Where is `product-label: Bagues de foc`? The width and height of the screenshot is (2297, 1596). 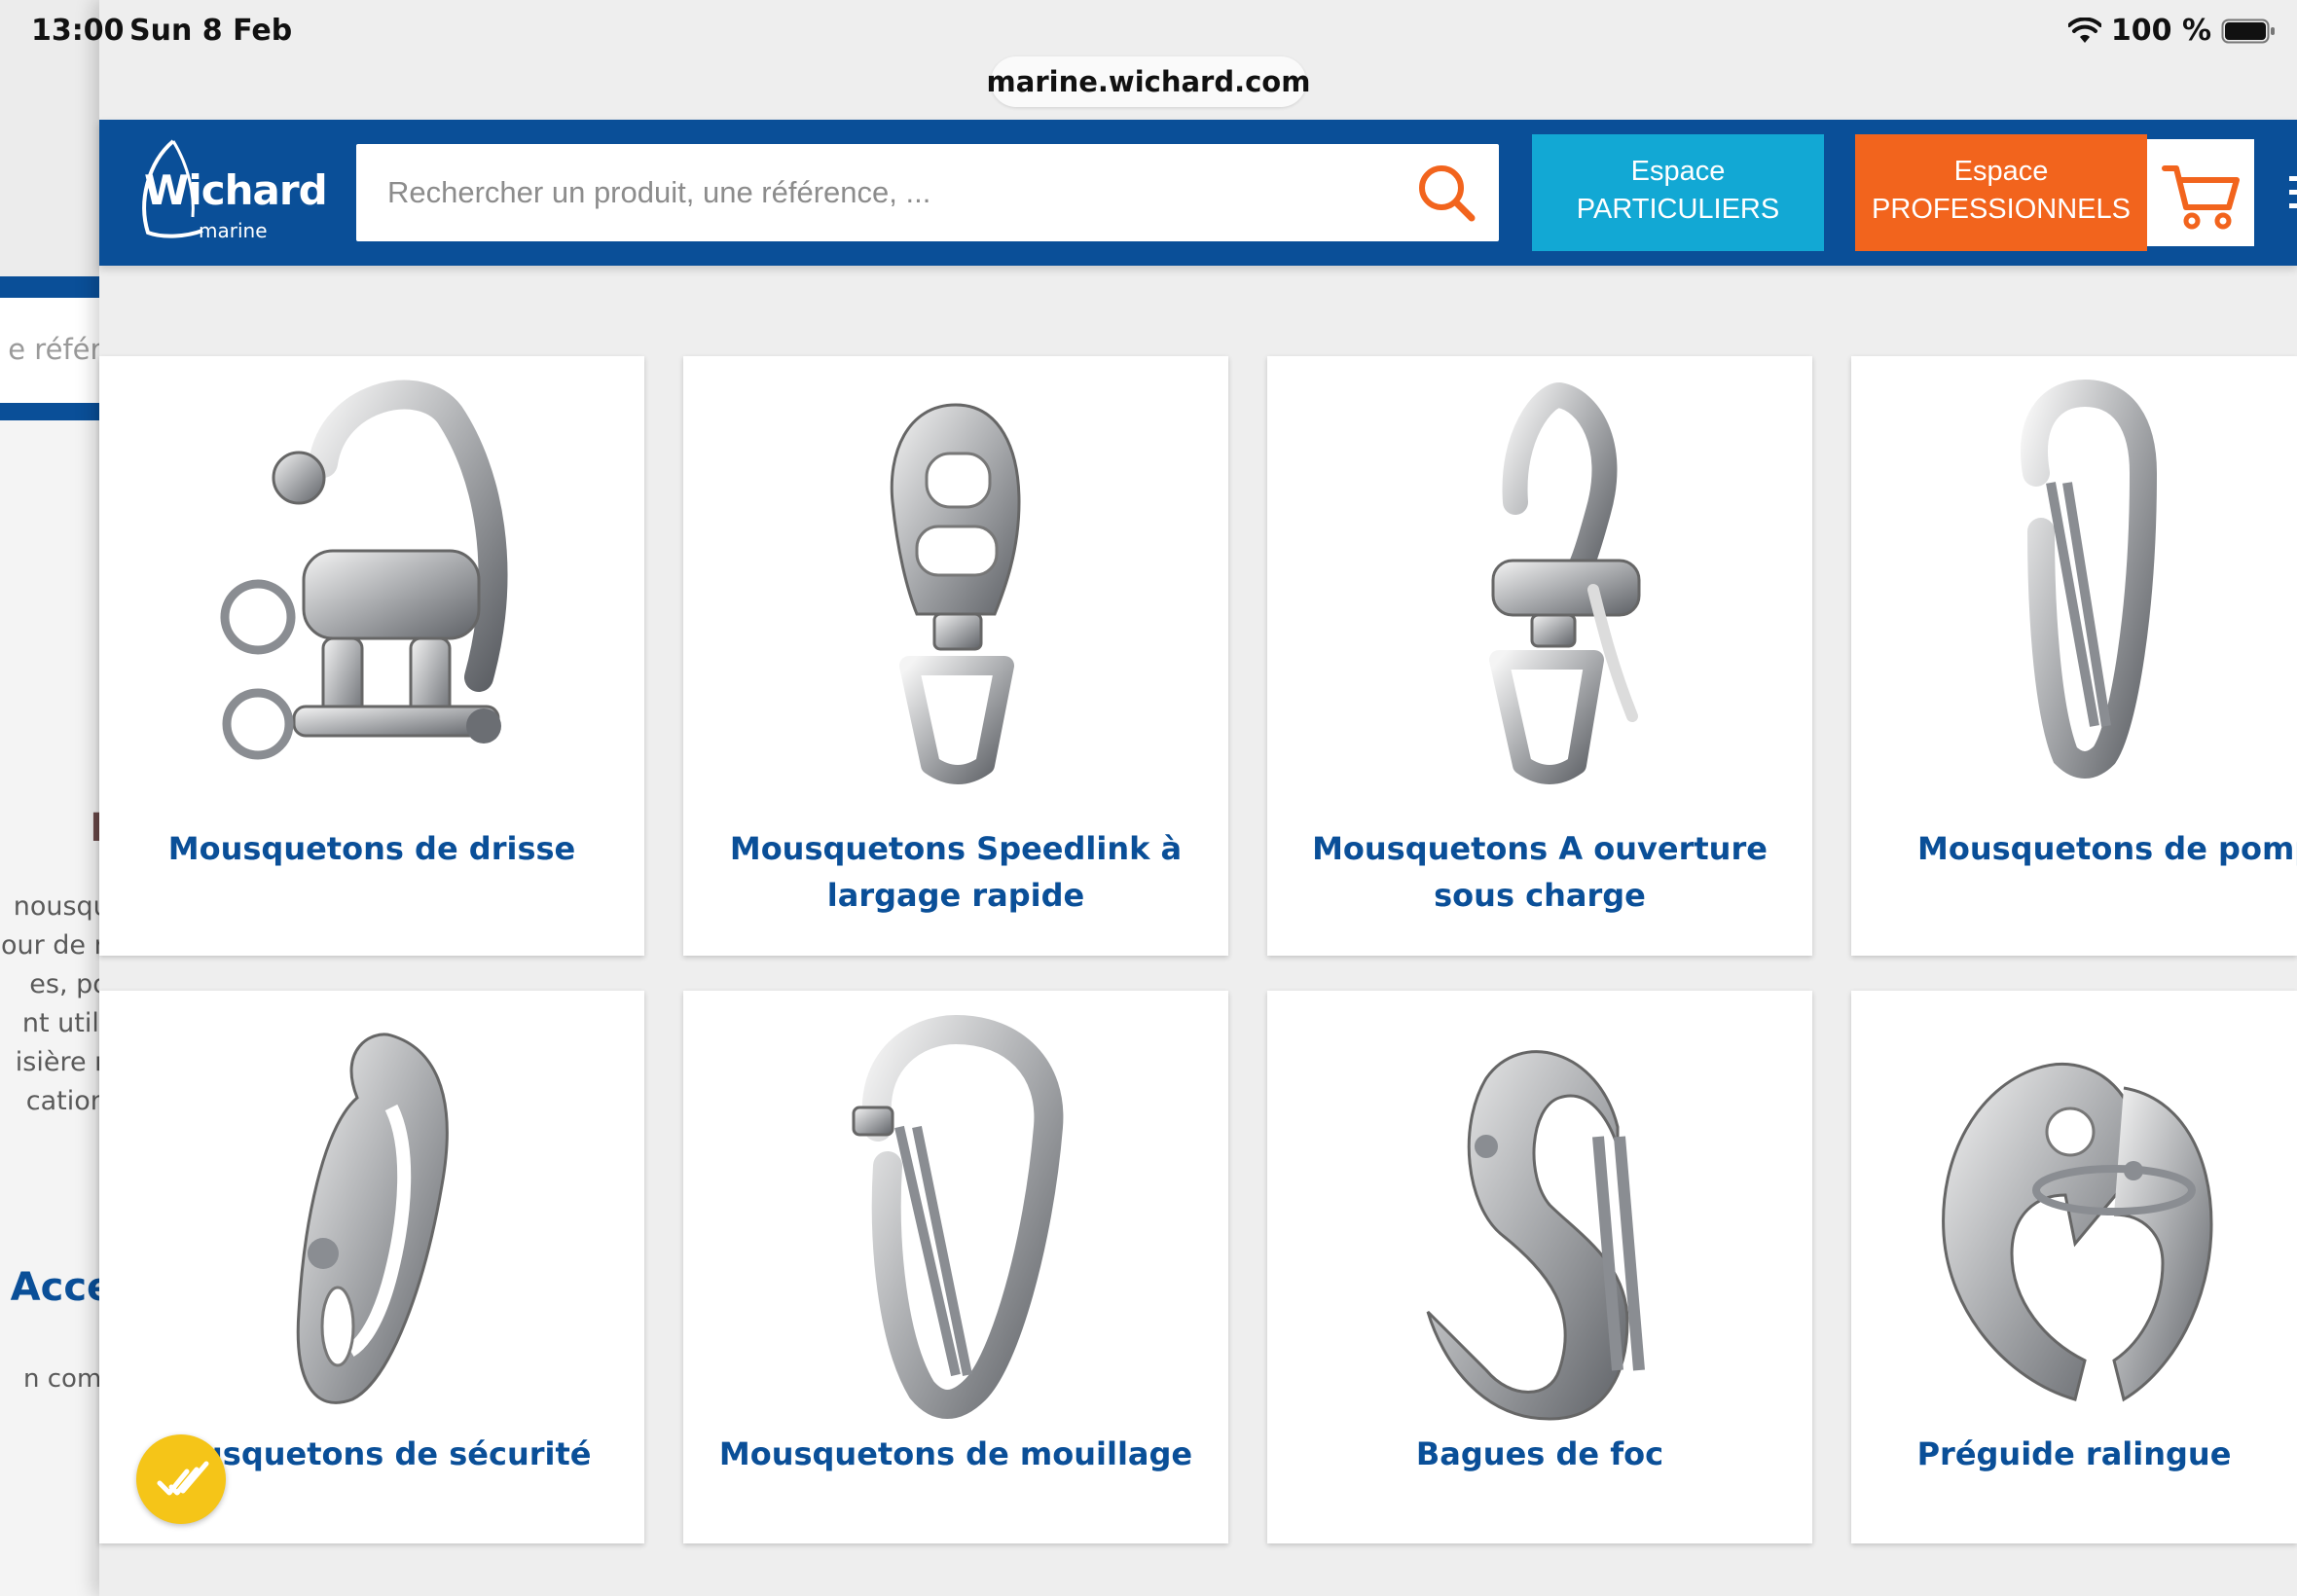
product-label: Bagues de foc is located at coordinates (1539, 1453).